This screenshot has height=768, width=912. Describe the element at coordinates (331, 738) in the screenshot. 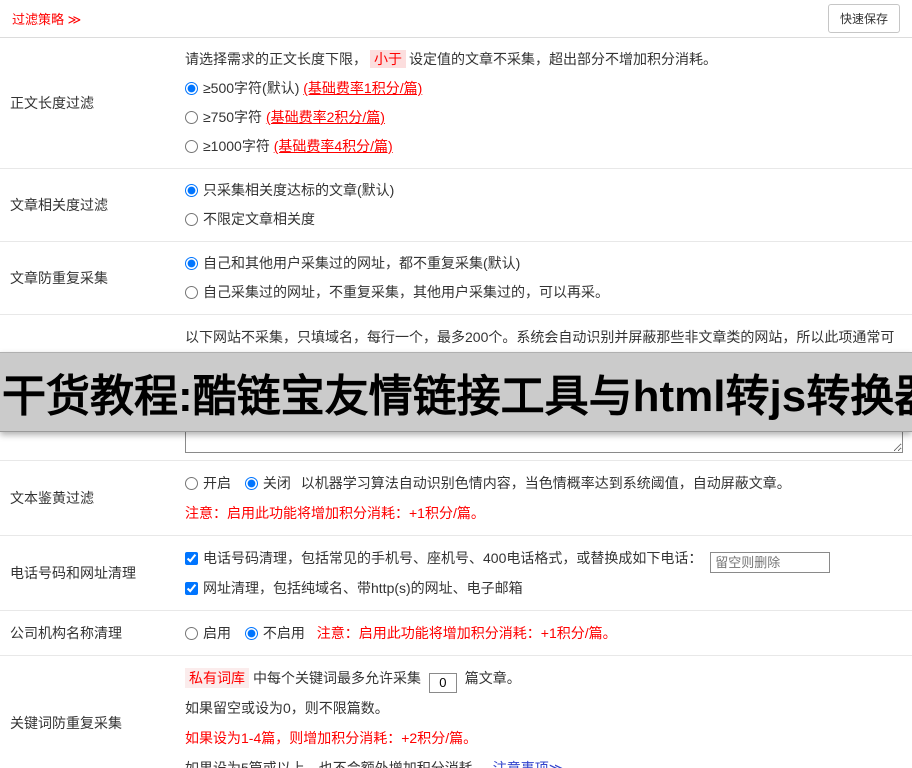

I see `keyword-dedup-cost-note: 如果设为1-4篇，则增加积分消耗：+2积分/篇。` at that location.